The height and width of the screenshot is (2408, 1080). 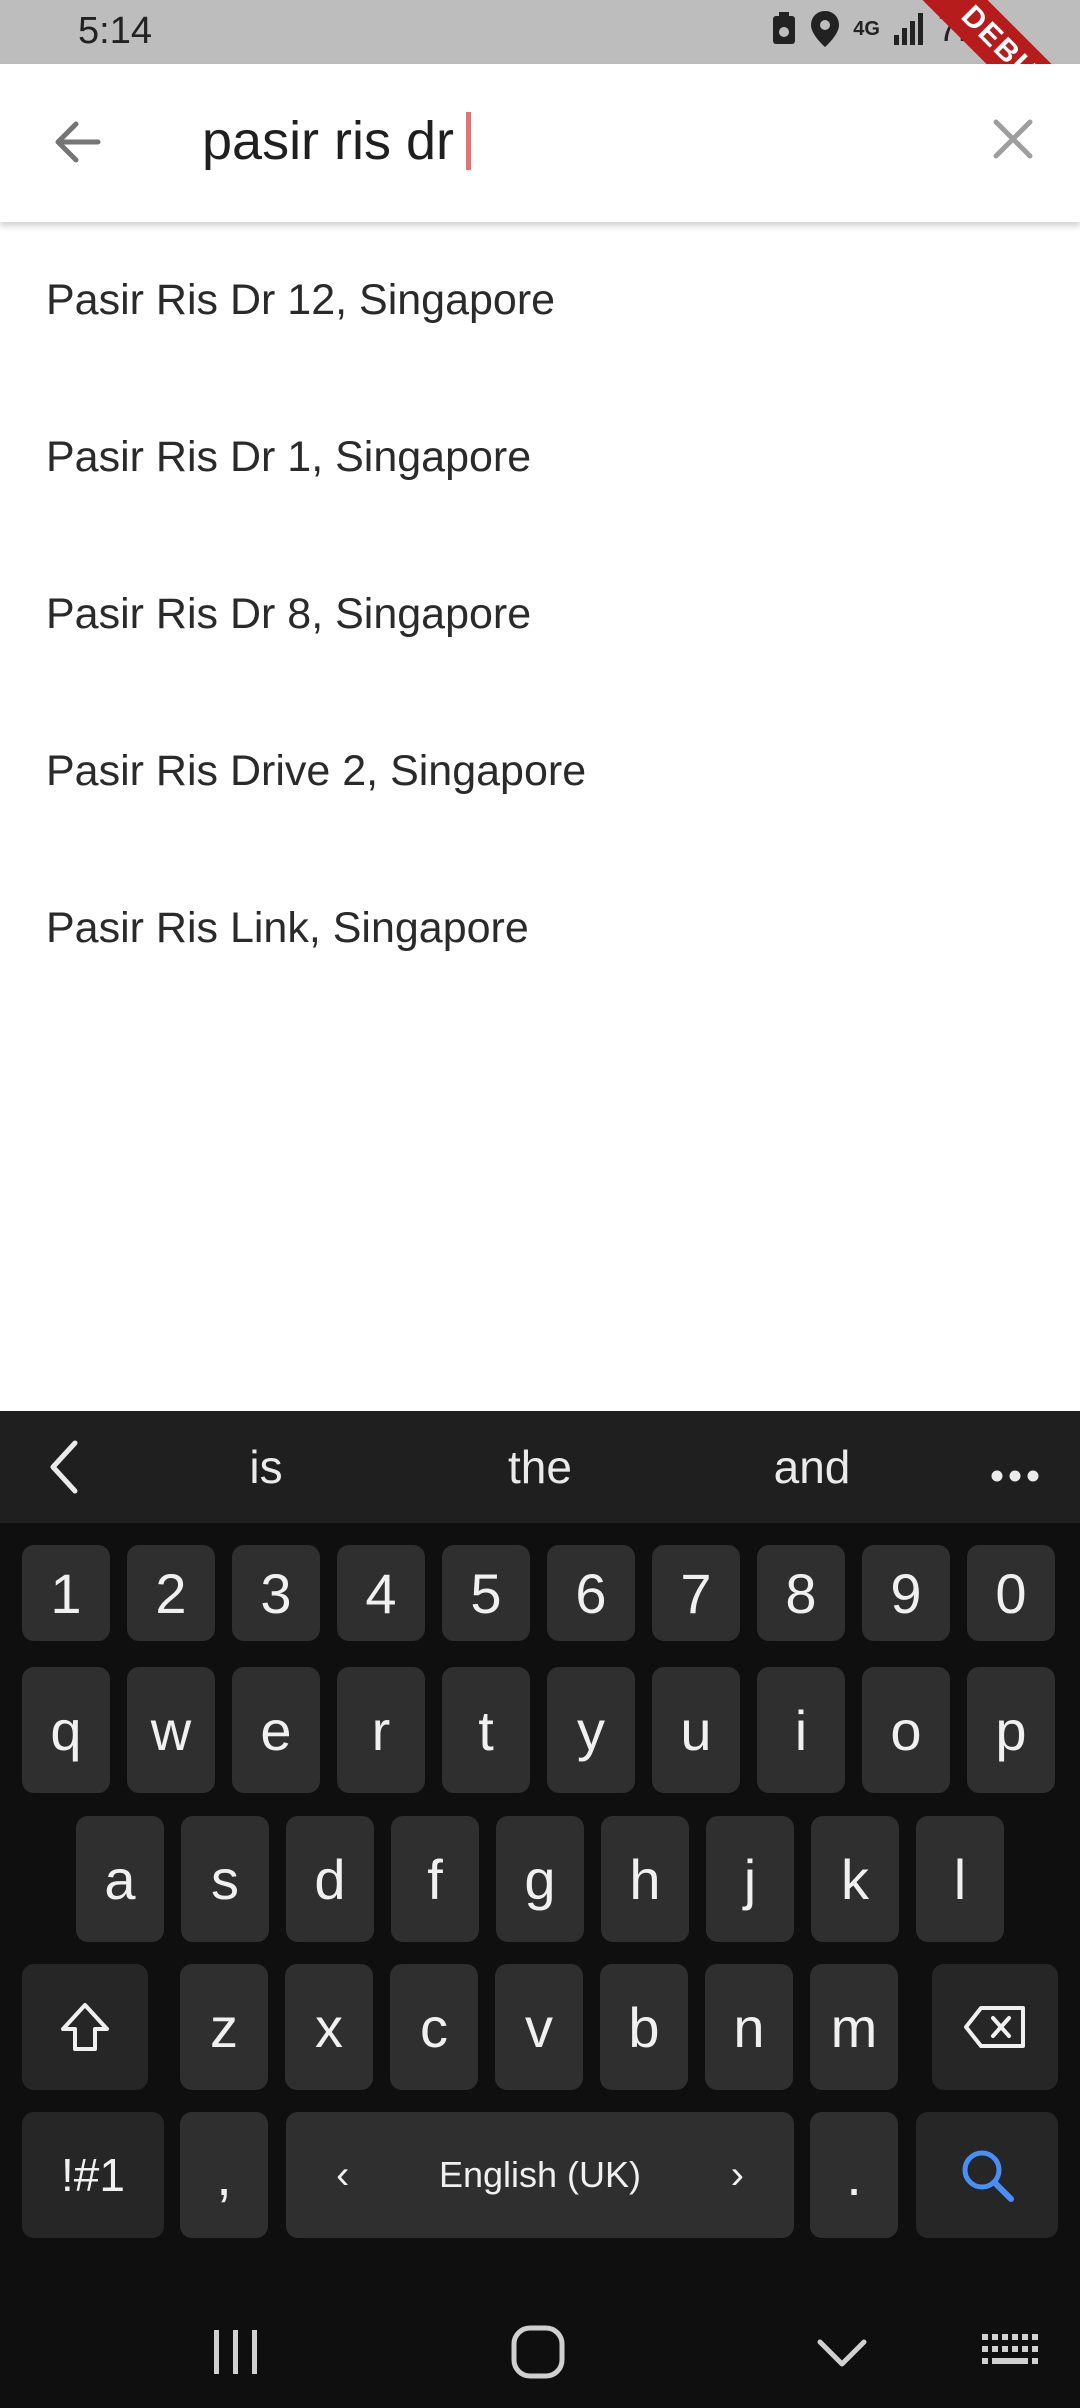 I want to click on keyboard-icon, so click(x=1010, y=2349).